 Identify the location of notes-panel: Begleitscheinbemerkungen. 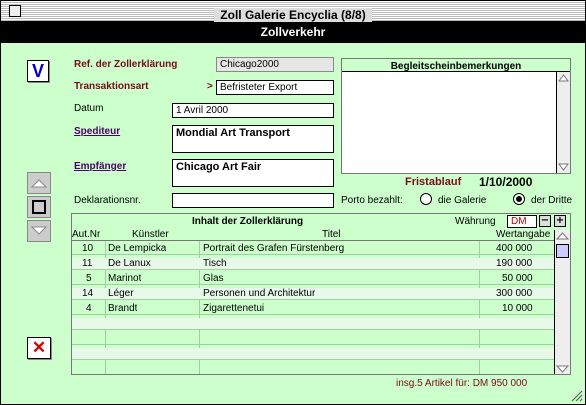
(456, 116).